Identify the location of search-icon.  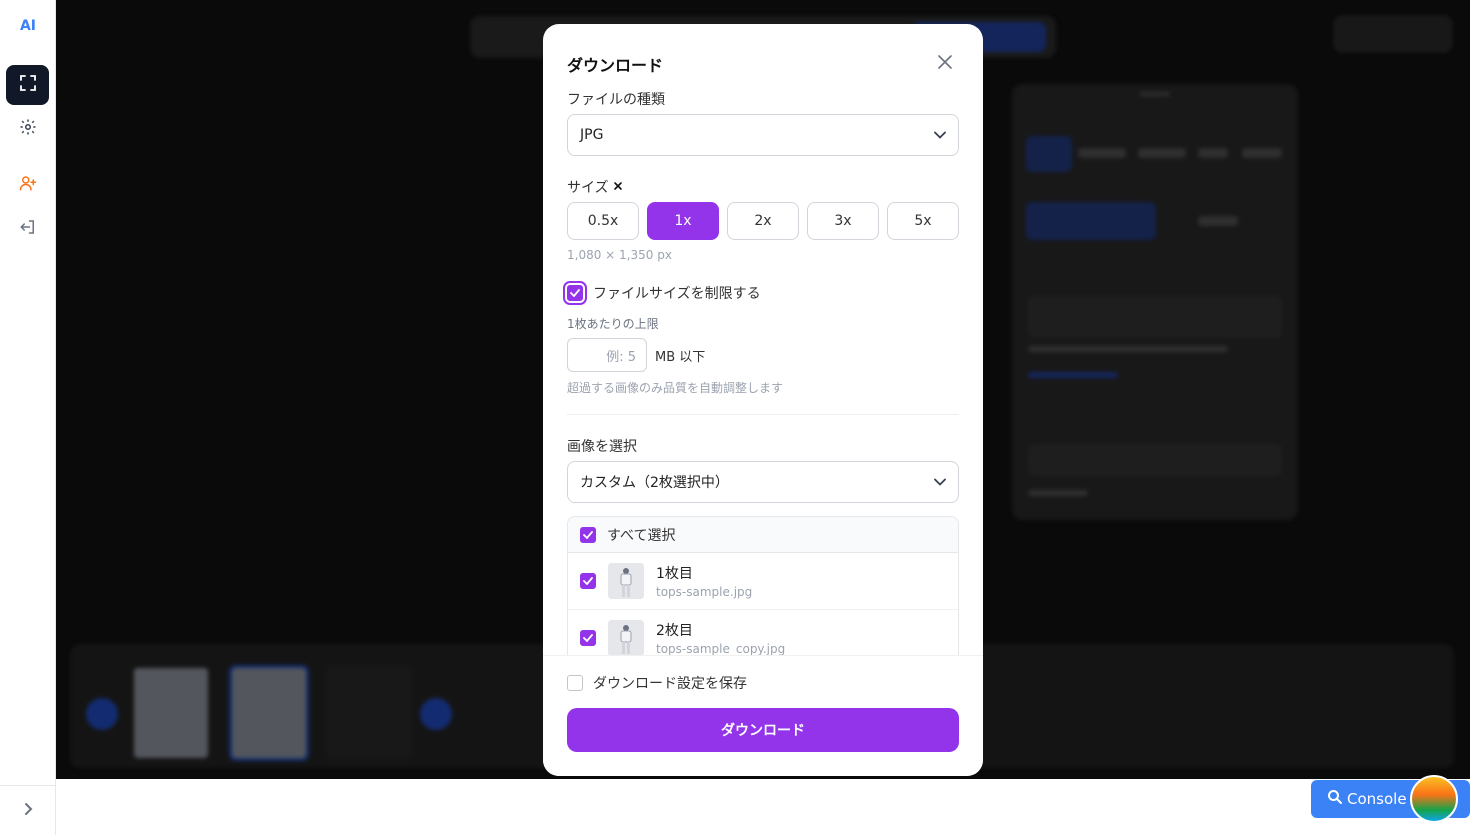
(1335, 799).